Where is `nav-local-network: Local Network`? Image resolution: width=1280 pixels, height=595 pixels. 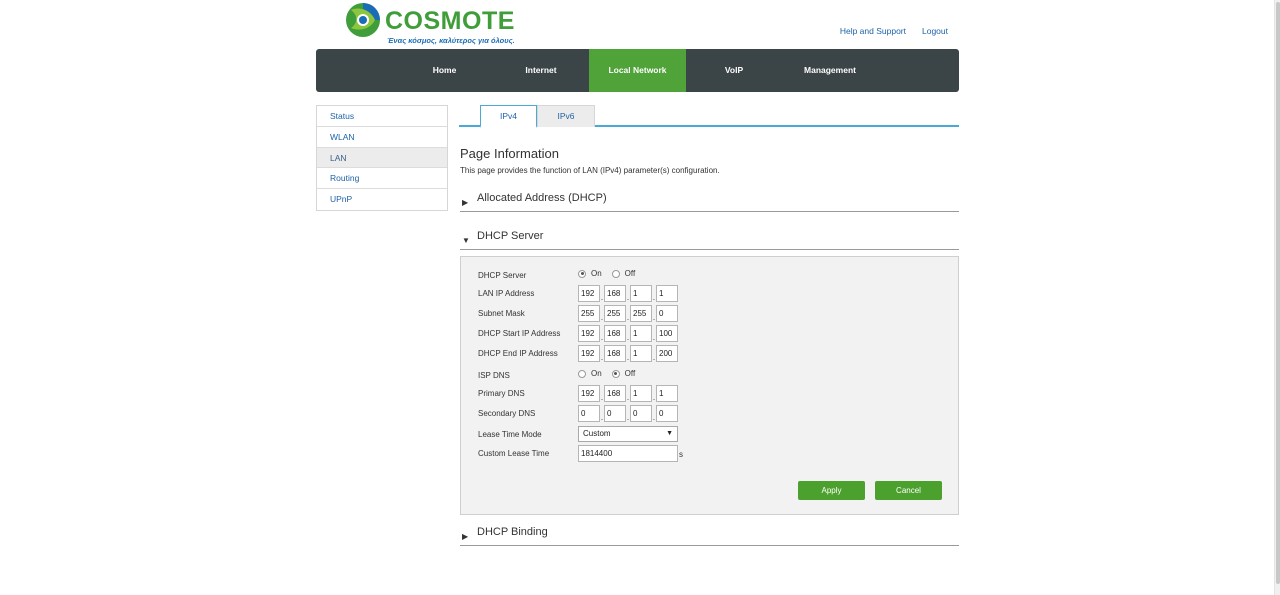 nav-local-network: Local Network is located at coordinates (637, 70).